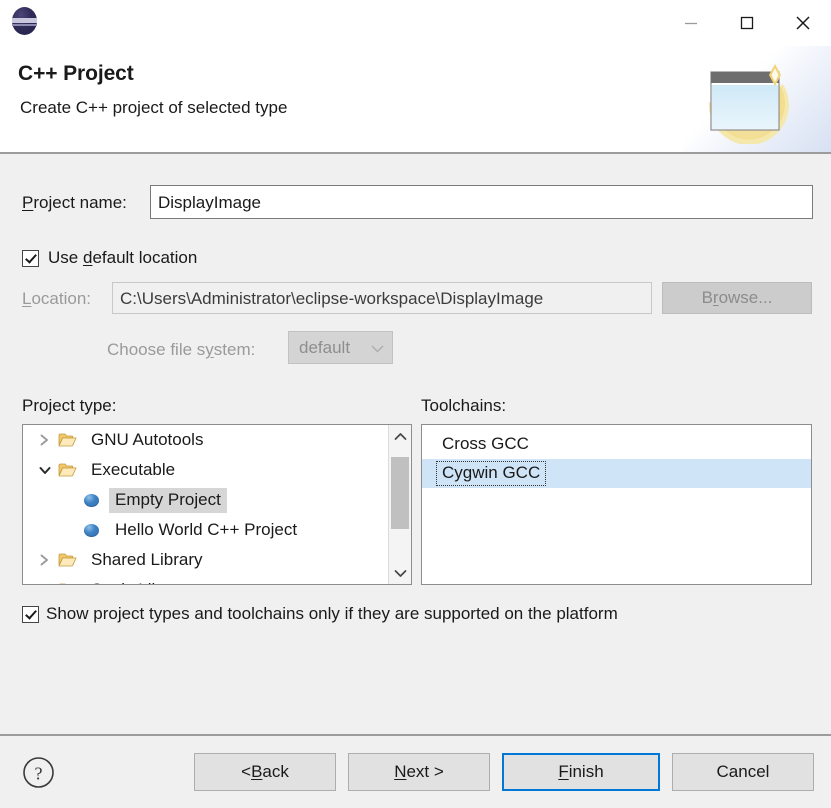 The height and width of the screenshot is (808, 831). I want to click on project-type-caption: Project type:, so click(69, 405).